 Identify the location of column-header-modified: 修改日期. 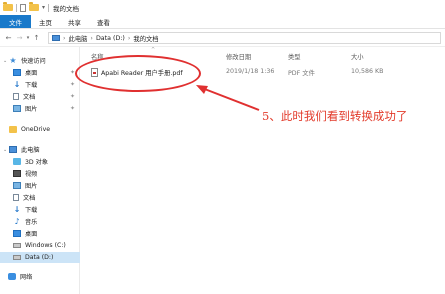
(238, 56).